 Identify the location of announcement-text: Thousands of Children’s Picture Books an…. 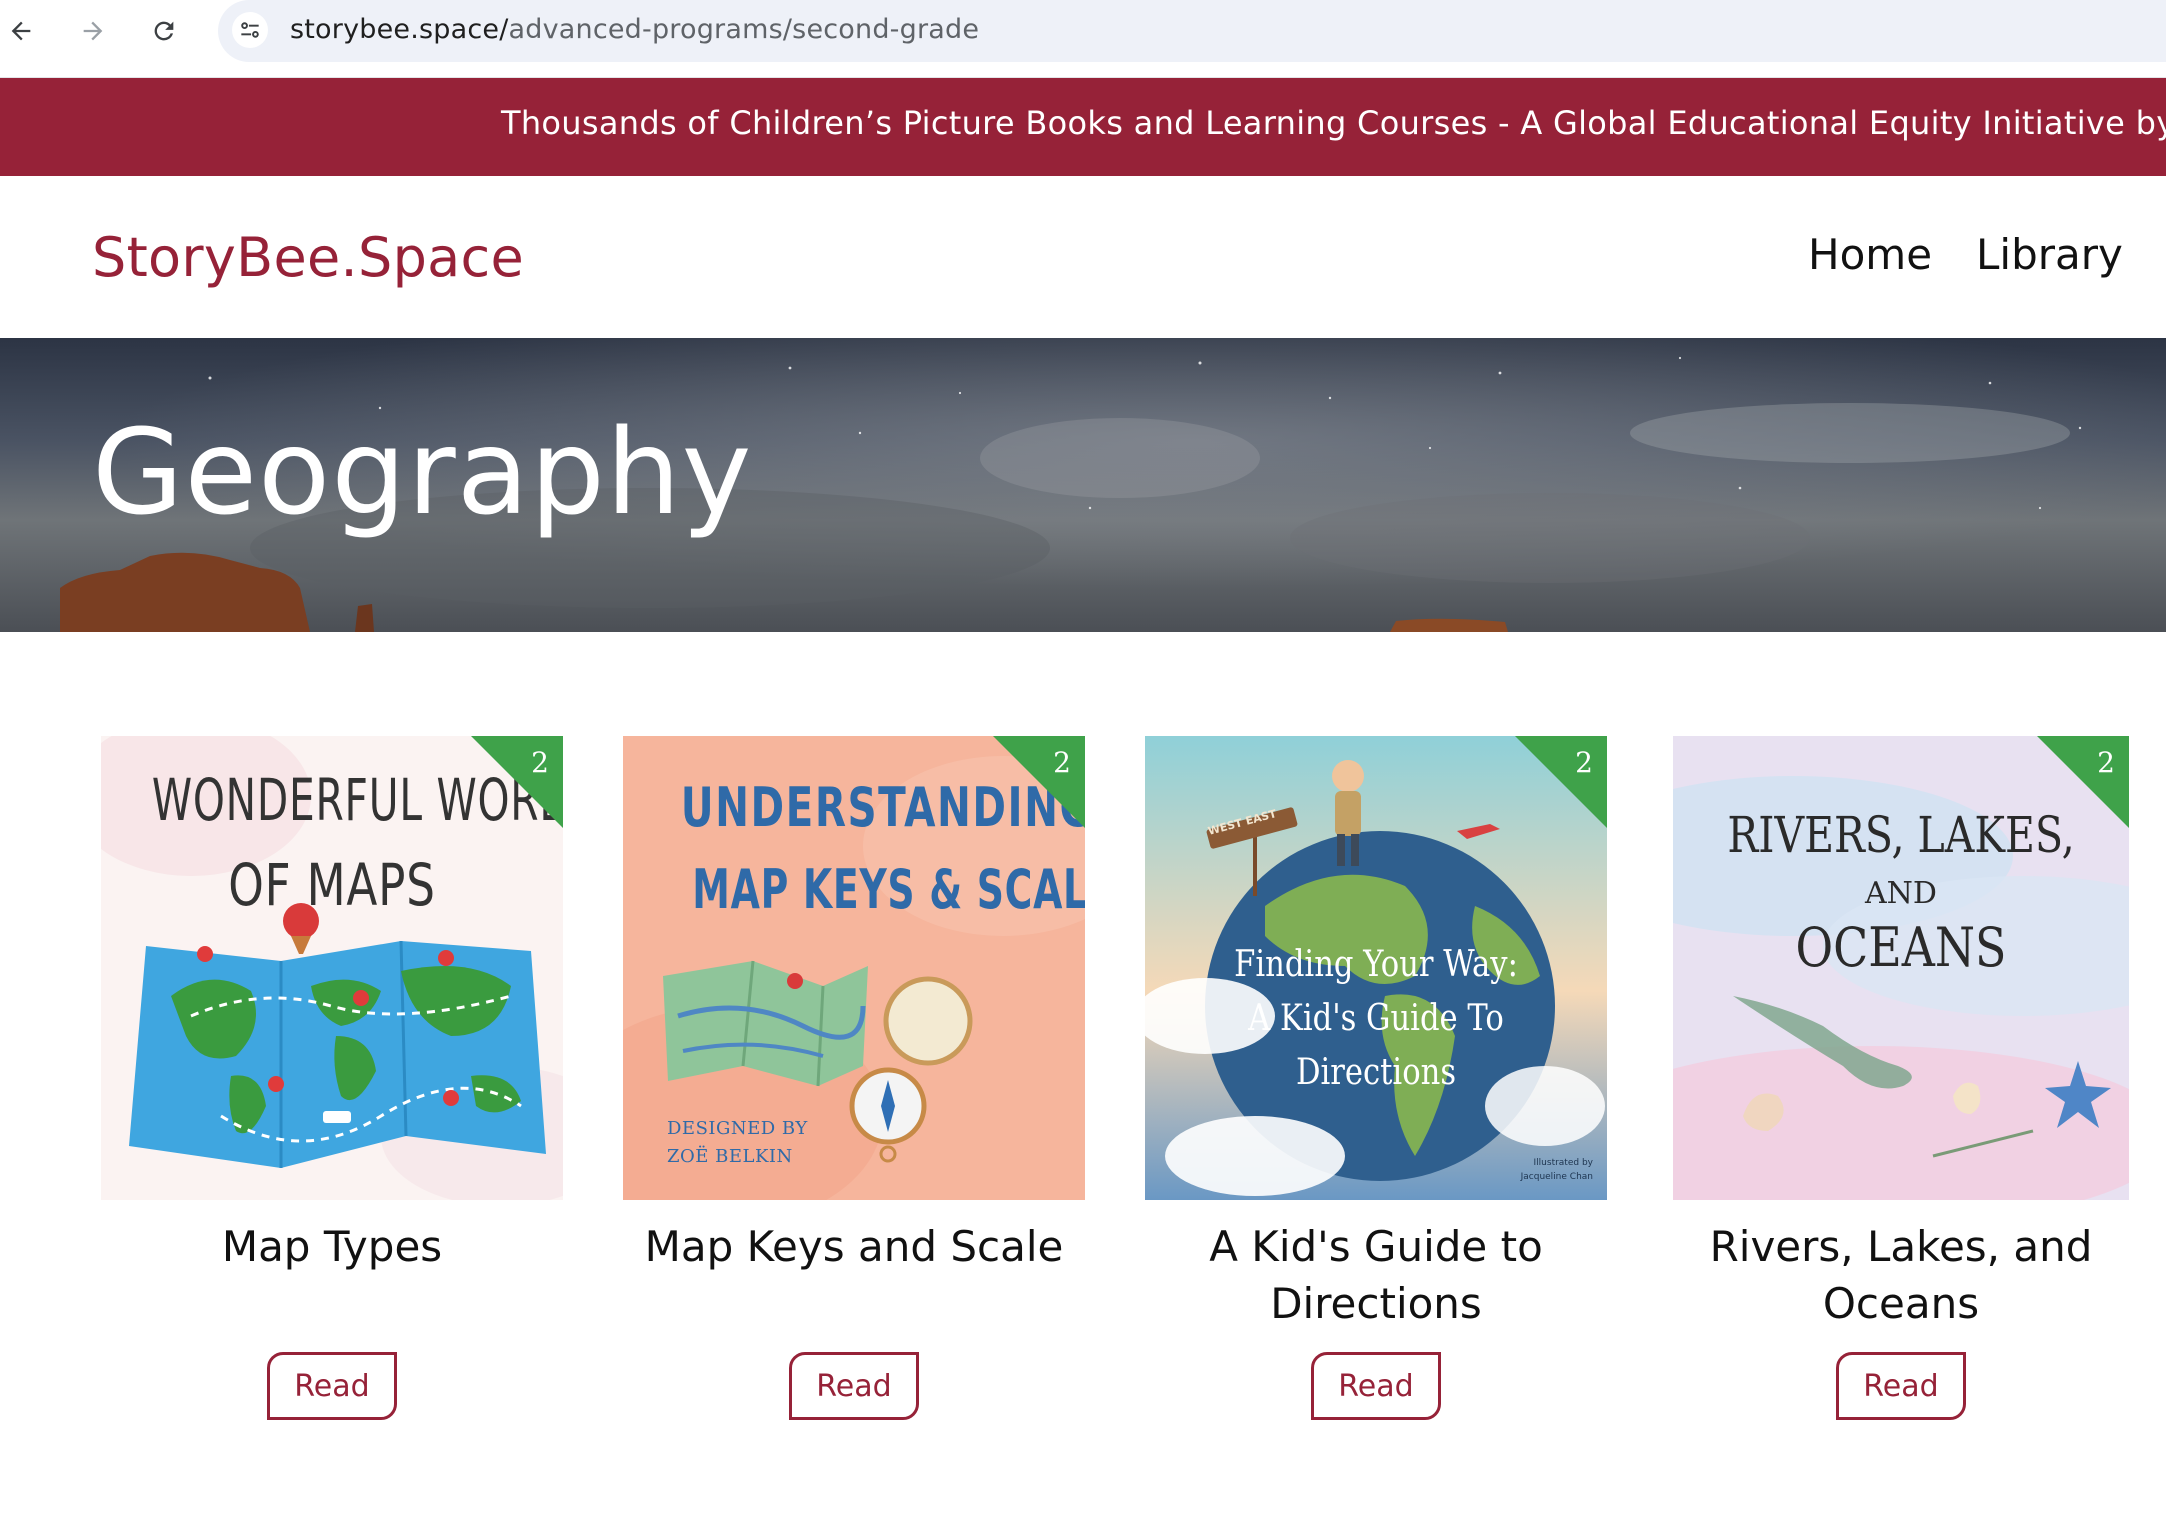
(1333, 123).